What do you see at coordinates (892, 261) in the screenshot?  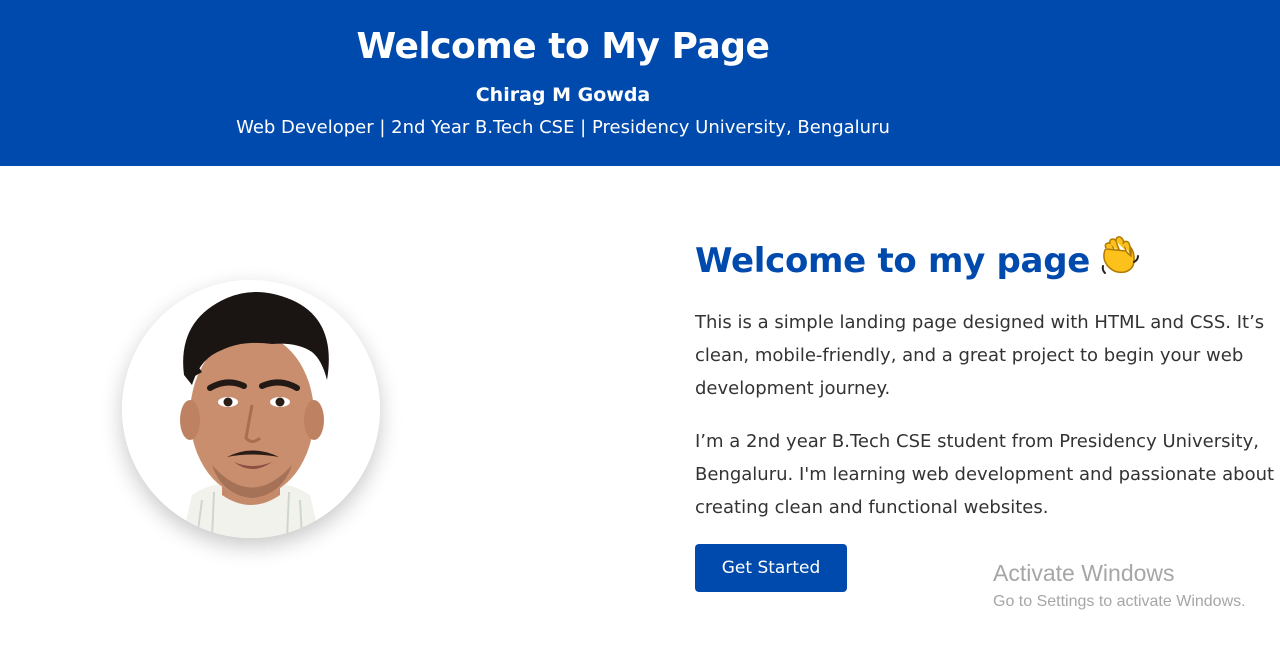 I see `intro-heading-text: Welcome to my page` at bounding box center [892, 261].